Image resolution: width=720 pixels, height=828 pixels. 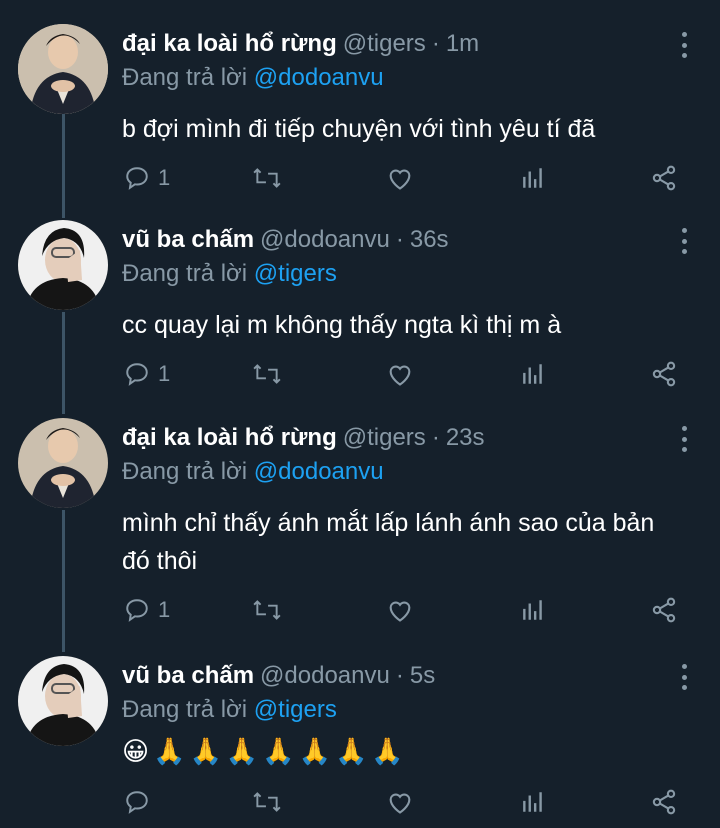 I want to click on timestamp: 1m, so click(x=462, y=44).